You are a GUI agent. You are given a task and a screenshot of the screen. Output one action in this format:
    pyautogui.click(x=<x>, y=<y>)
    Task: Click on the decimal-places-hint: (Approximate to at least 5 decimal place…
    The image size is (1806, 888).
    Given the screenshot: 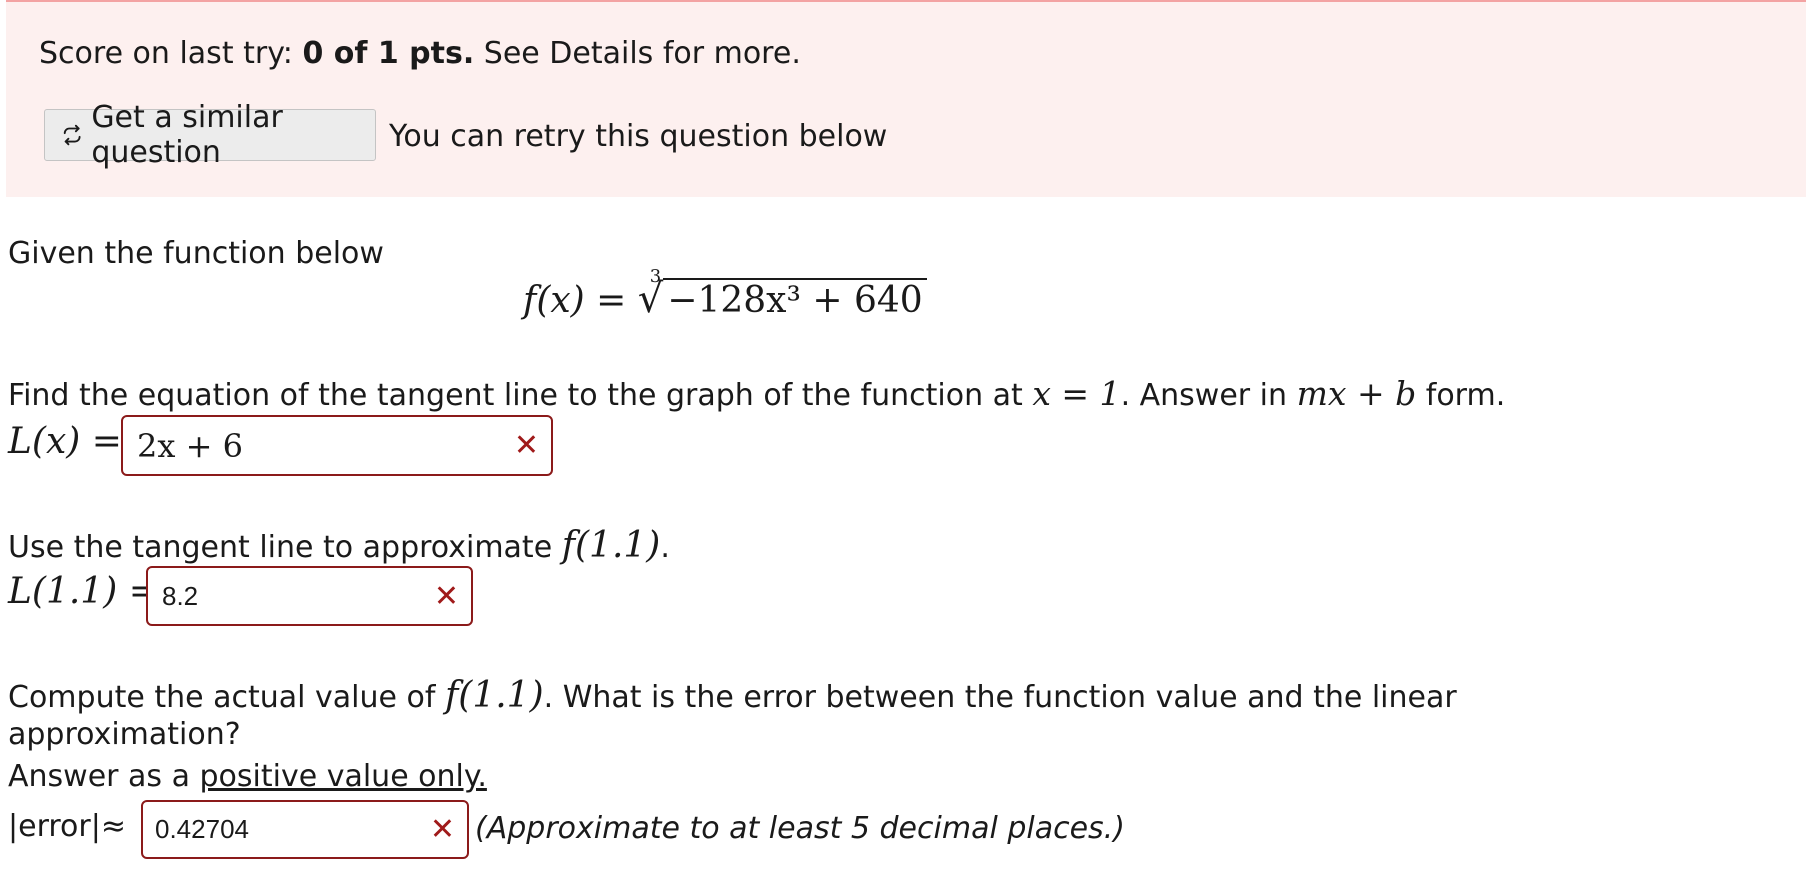 What is the action you would take?
    pyautogui.click(x=800, y=828)
    